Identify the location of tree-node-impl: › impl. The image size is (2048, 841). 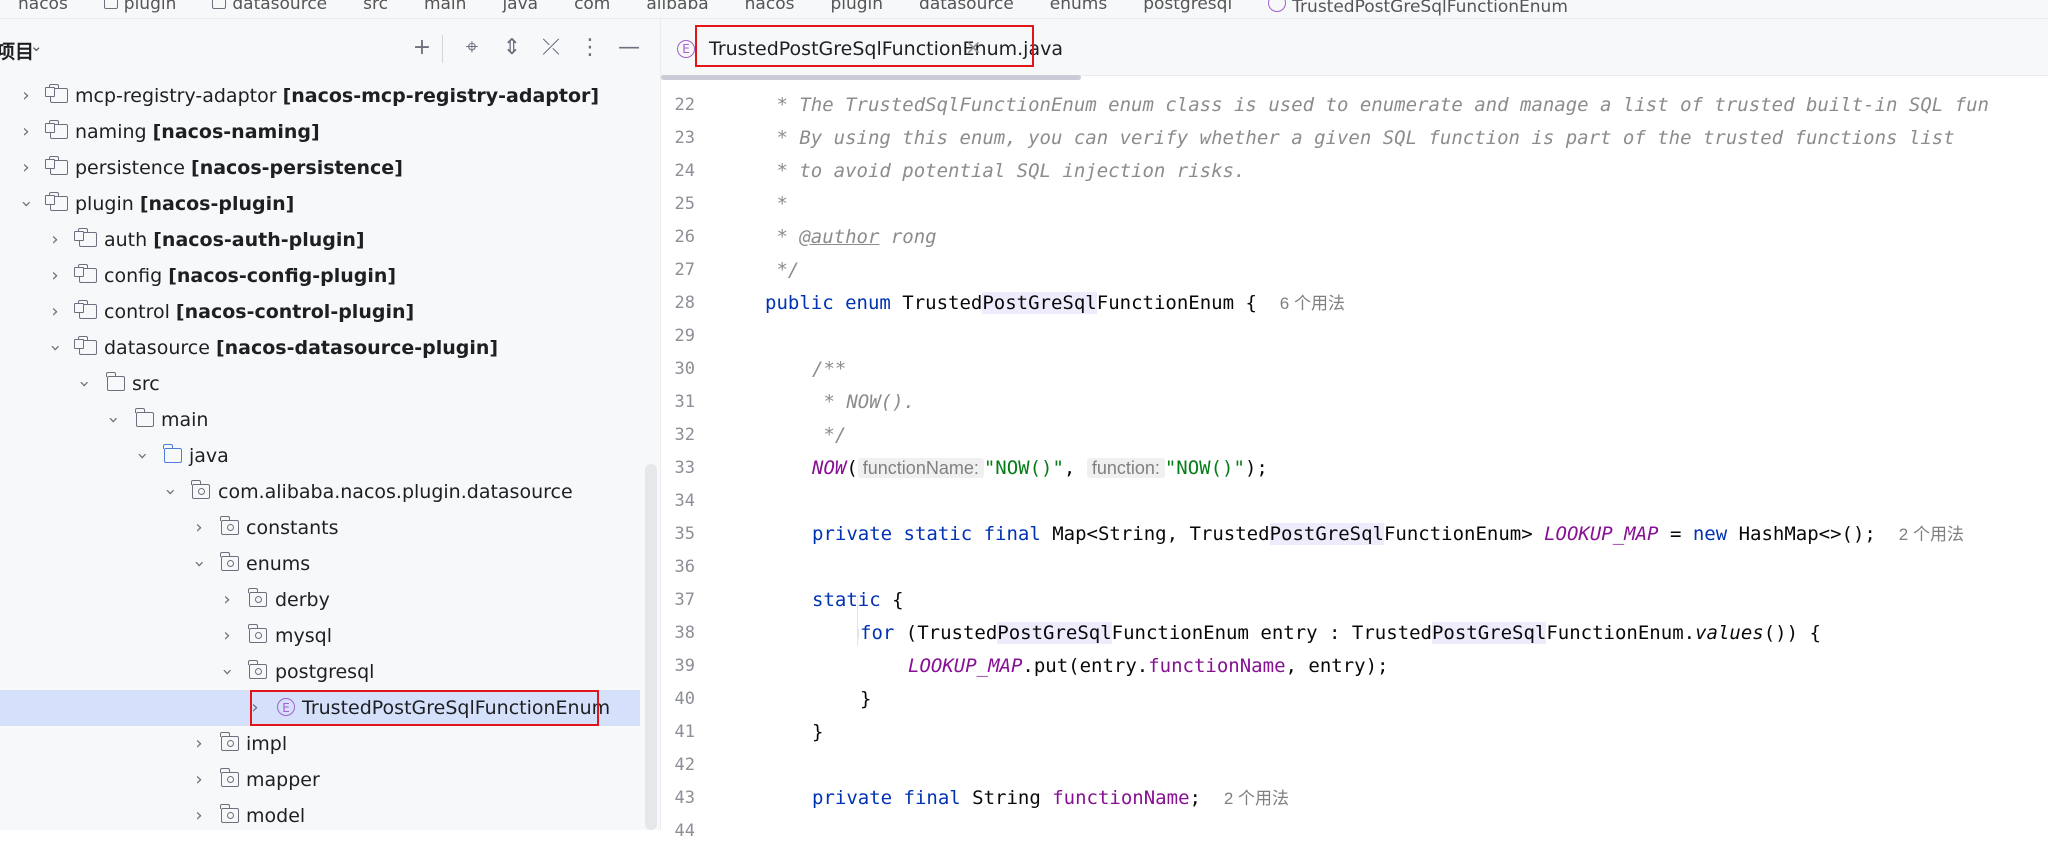
(320, 744).